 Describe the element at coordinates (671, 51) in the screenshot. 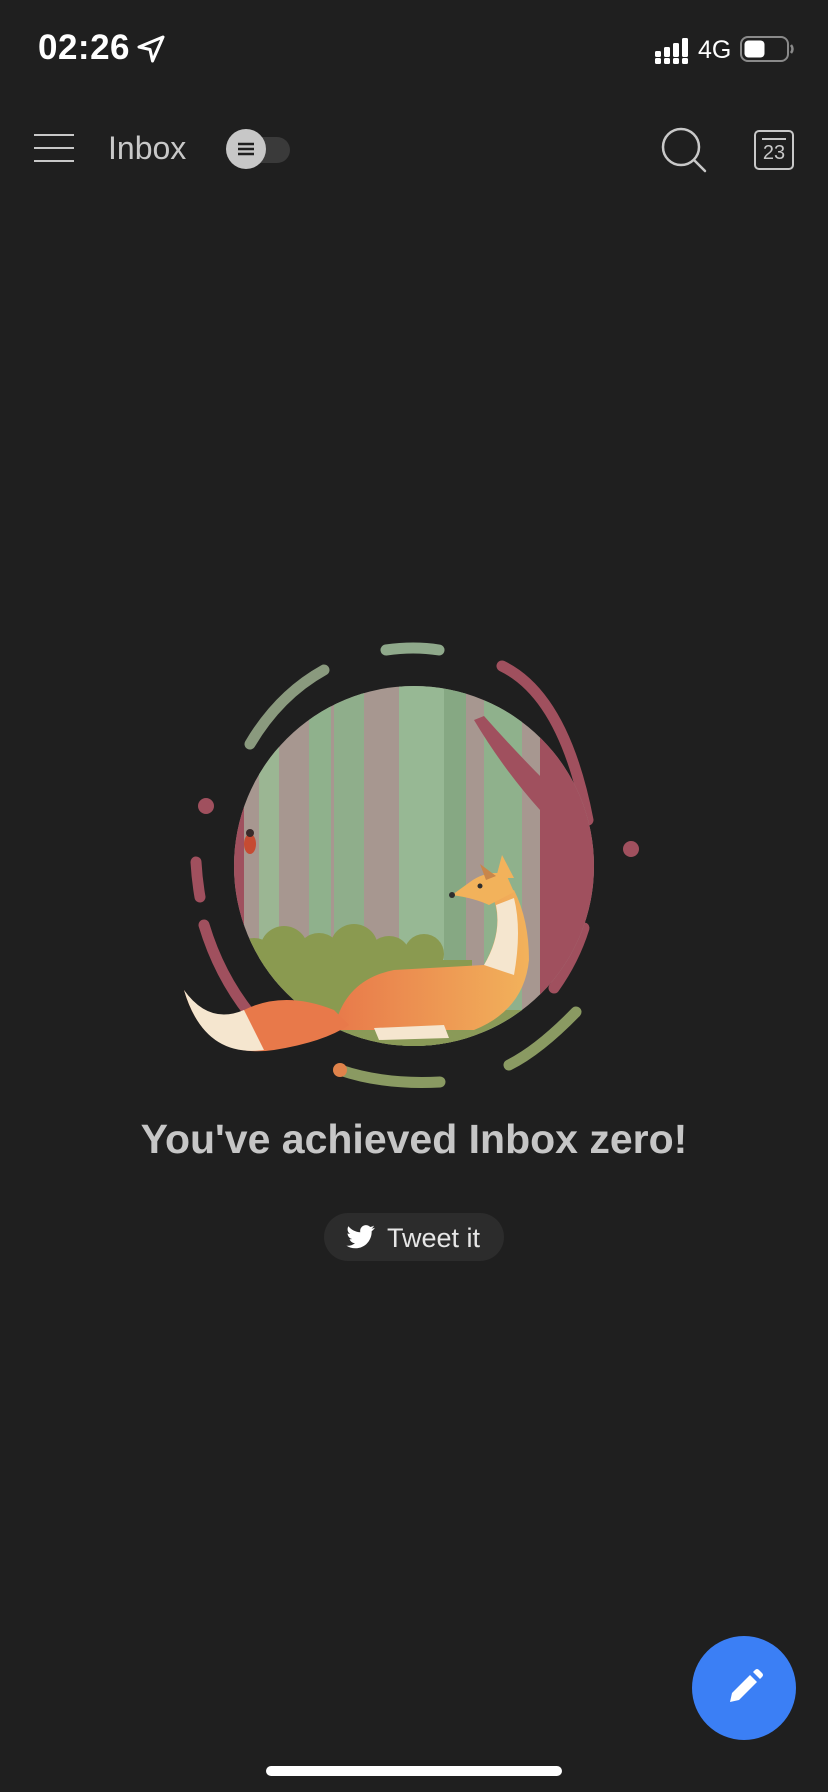

I see `signal-icon` at that location.